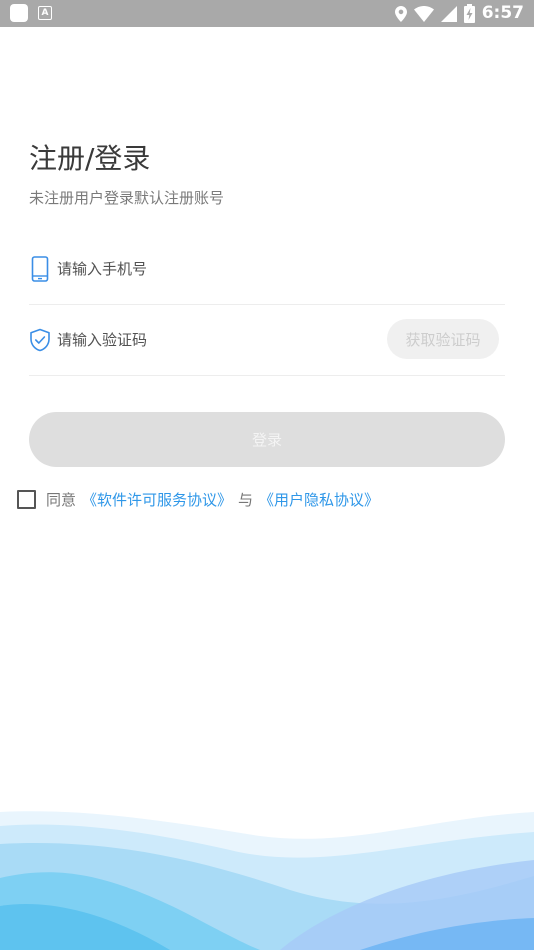  Describe the element at coordinates (459, 13) in the screenshot. I see `status-bar-right: 6:57` at that location.